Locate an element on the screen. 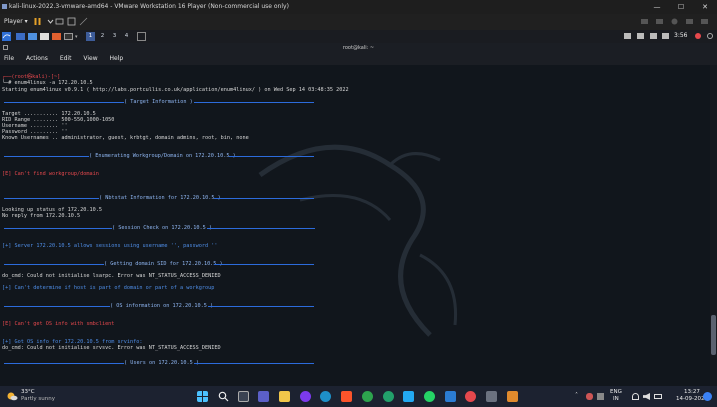  brave-icon is located at coordinates (346, 396).